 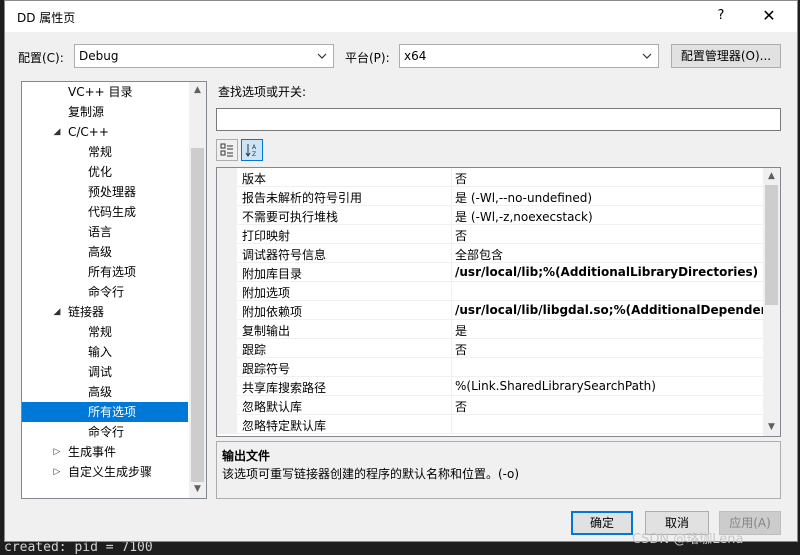 I want to click on property-name: 附加选项, so click(x=266, y=293).